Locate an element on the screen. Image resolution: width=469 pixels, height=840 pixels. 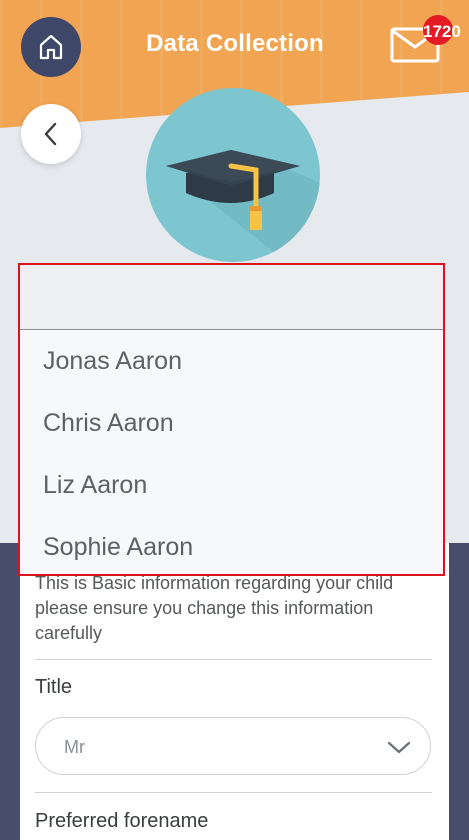
chevron-down-icon is located at coordinates (399, 747).